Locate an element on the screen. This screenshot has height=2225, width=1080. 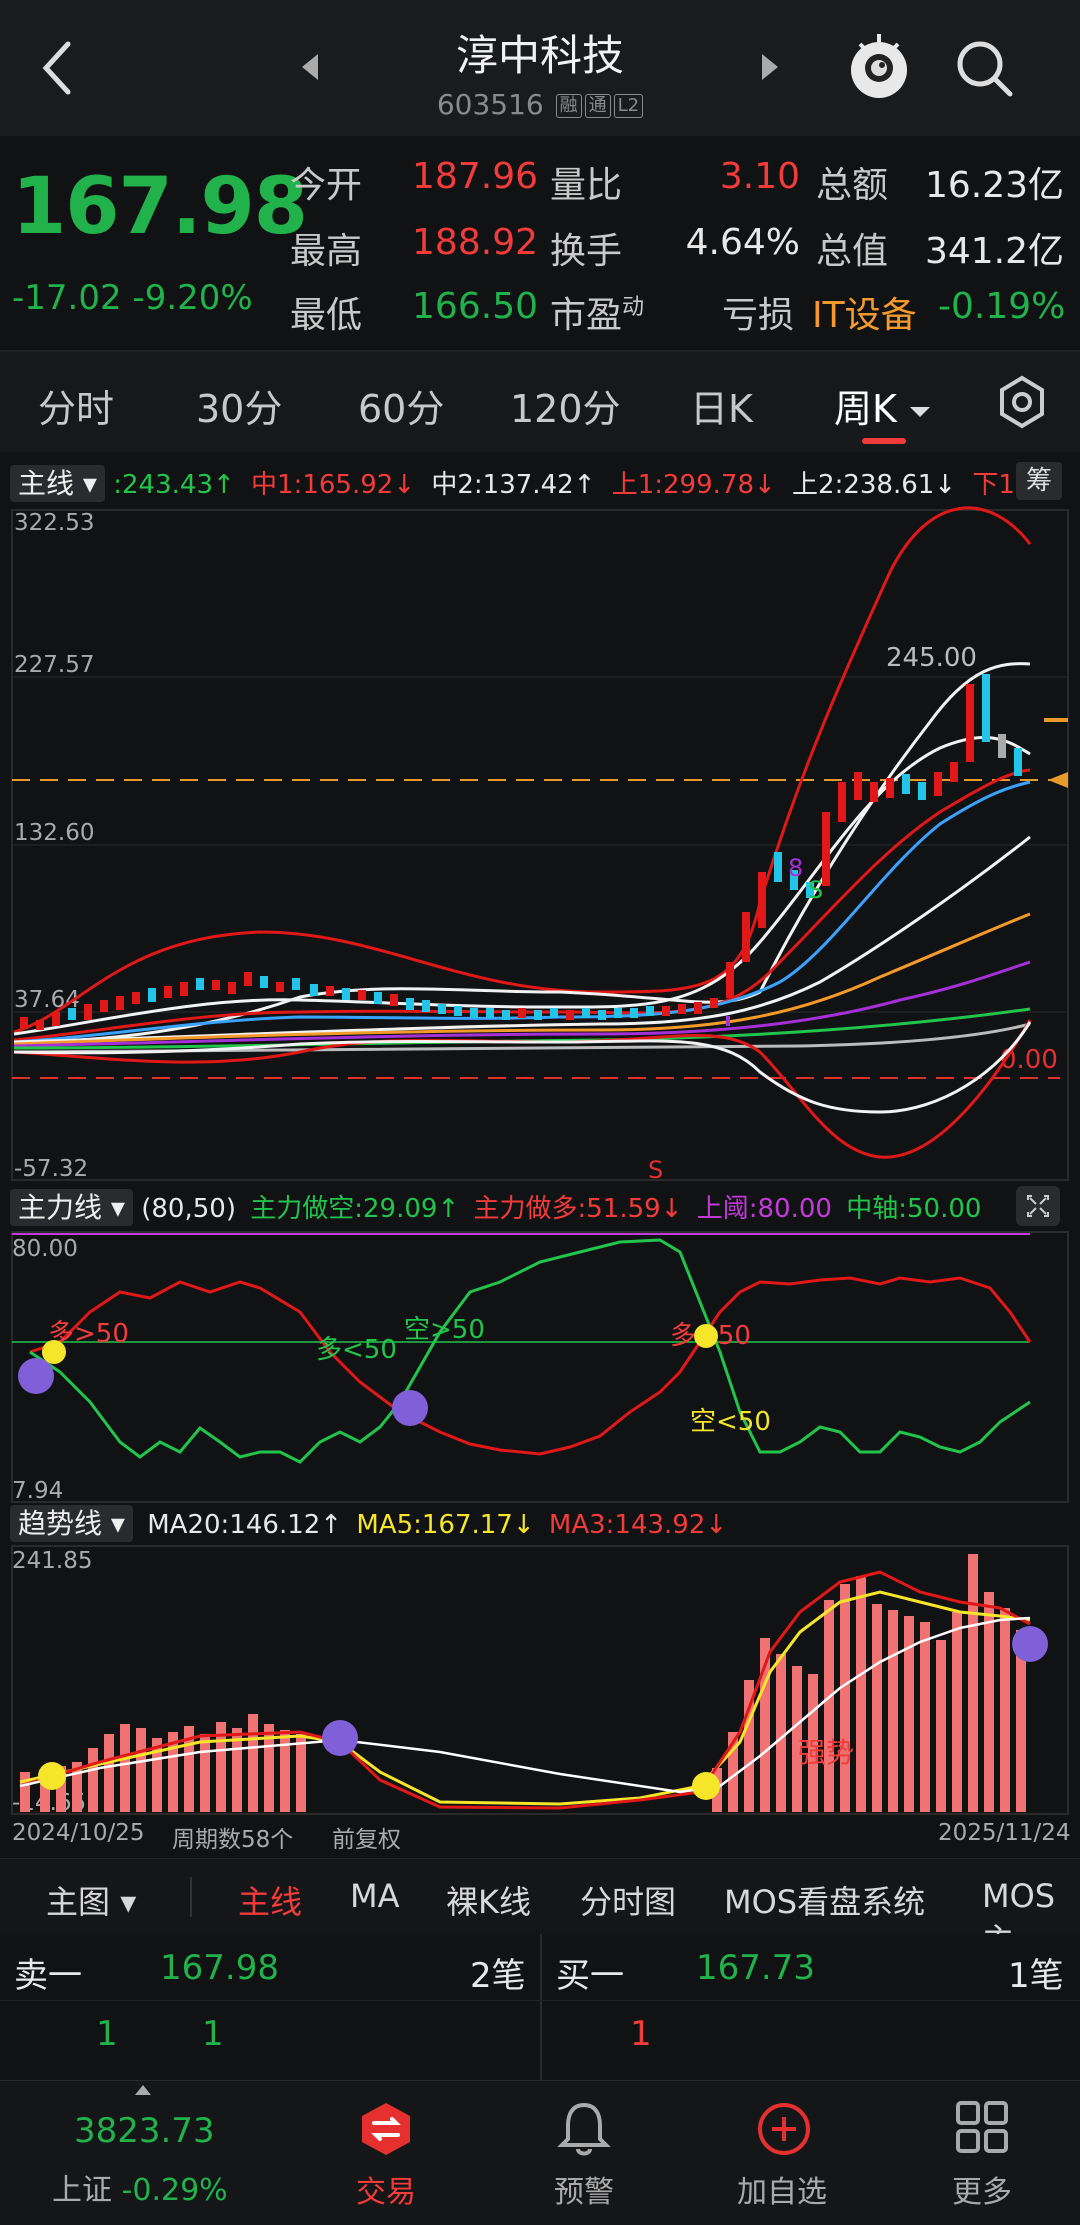
industry-change: -0.19% is located at coordinates (1002, 306).